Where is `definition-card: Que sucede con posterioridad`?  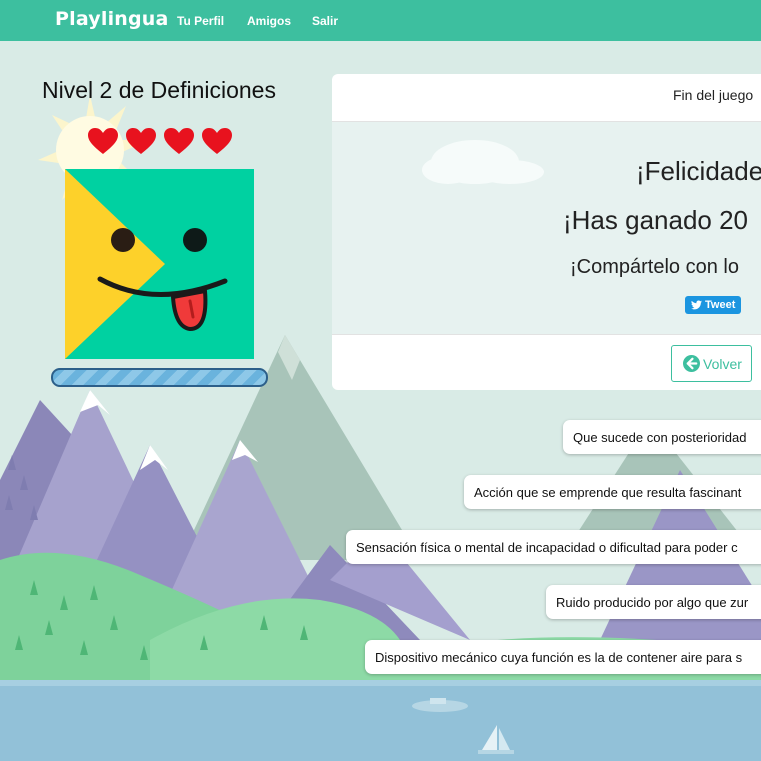
definition-card: Que sucede con posterioridad is located at coordinates (662, 437).